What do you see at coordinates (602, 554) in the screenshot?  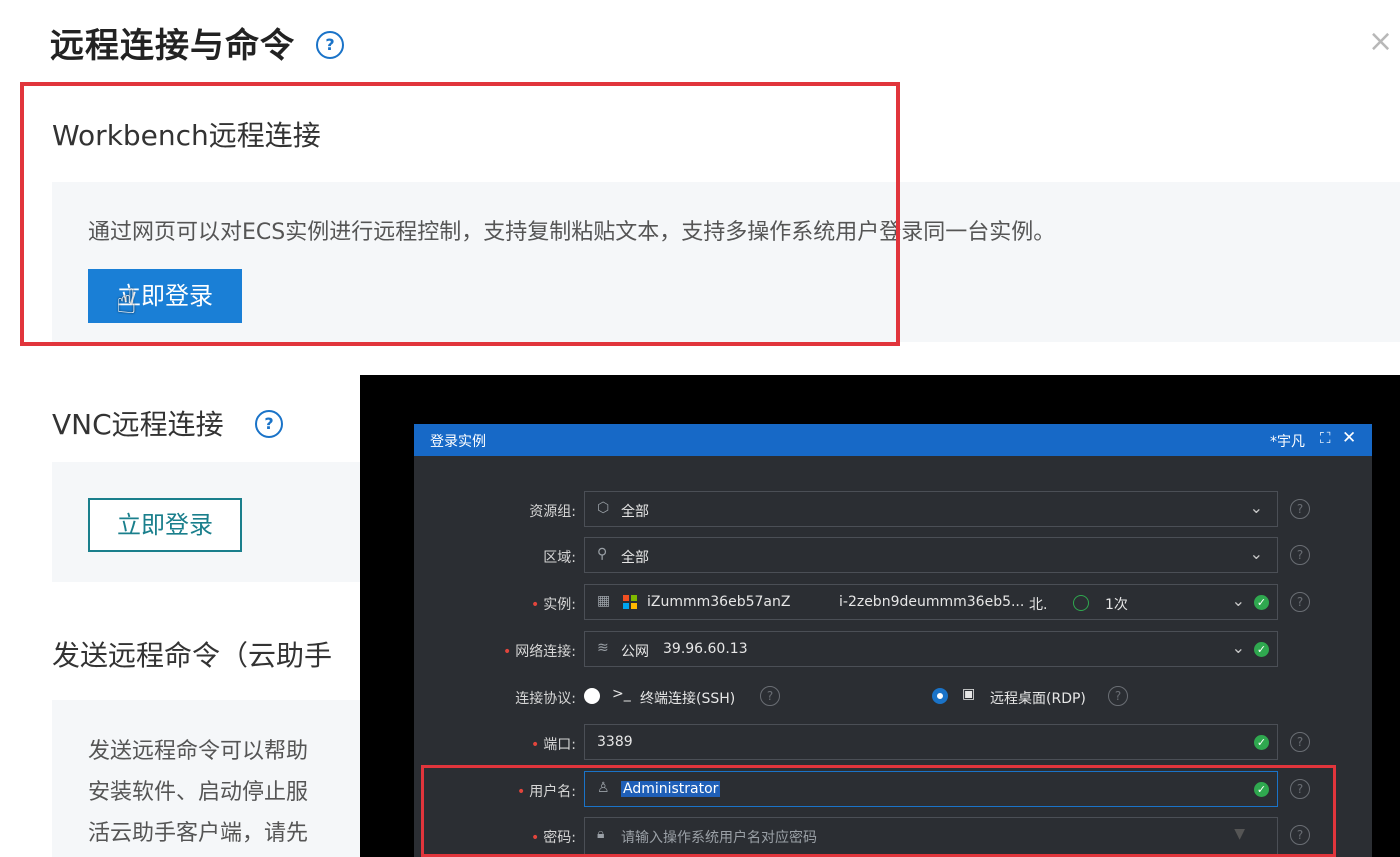 I see `location-pin-icon: ⚲` at bounding box center [602, 554].